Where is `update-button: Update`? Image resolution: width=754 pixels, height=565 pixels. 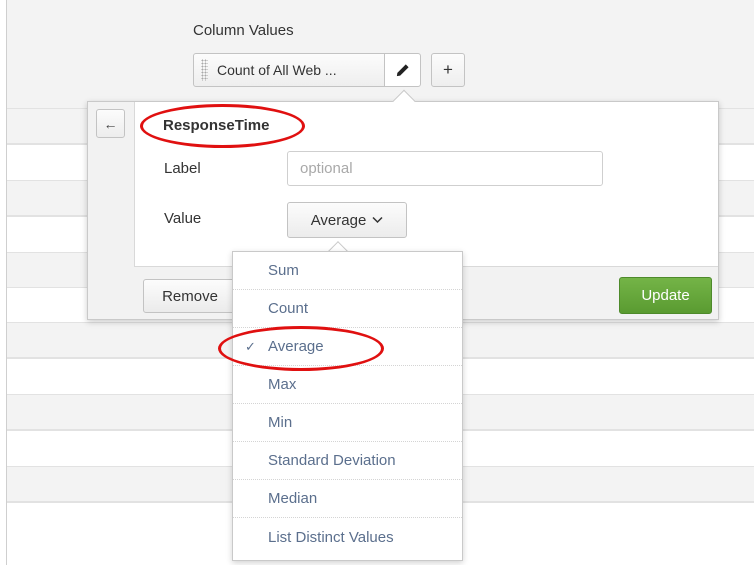
update-button: Update is located at coordinates (665, 295).